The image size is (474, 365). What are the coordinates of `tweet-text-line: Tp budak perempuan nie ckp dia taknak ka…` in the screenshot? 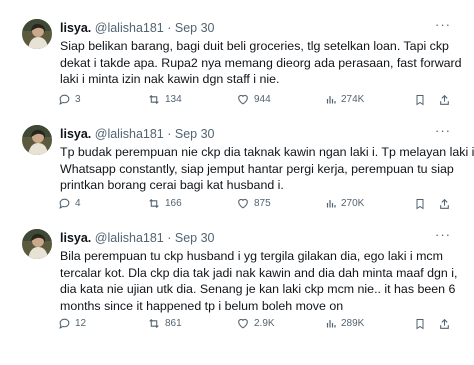 It's located at (267, 152).